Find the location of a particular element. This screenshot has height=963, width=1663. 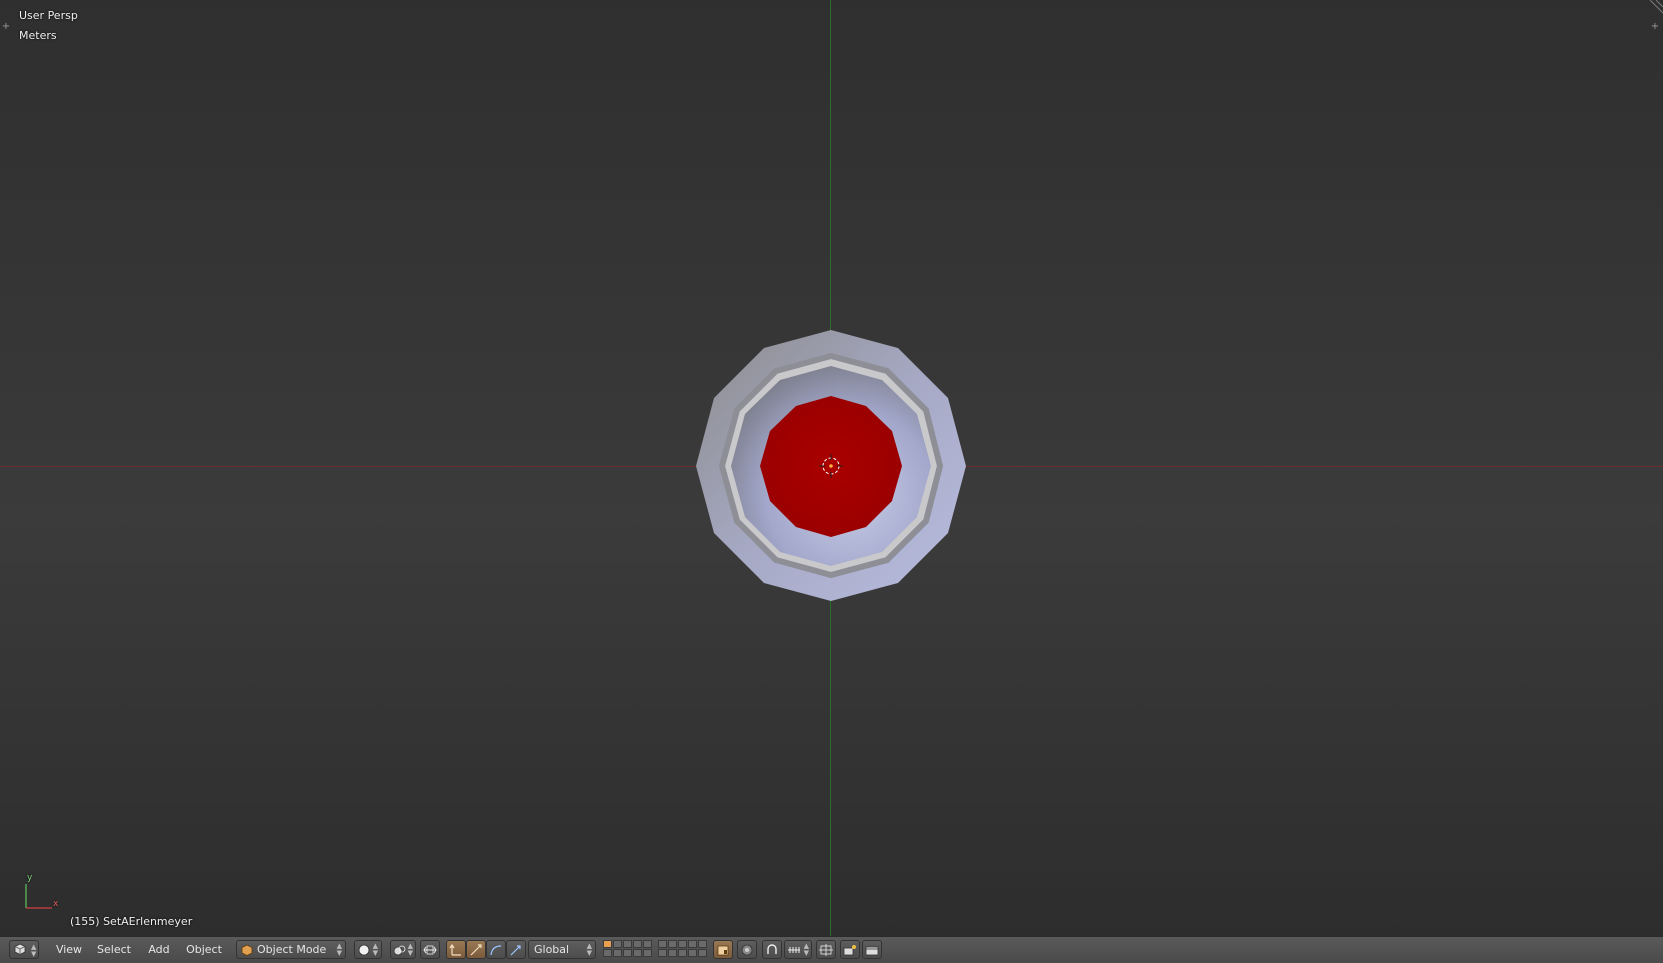

axis-gizmo is located at coordinates (38, 896).